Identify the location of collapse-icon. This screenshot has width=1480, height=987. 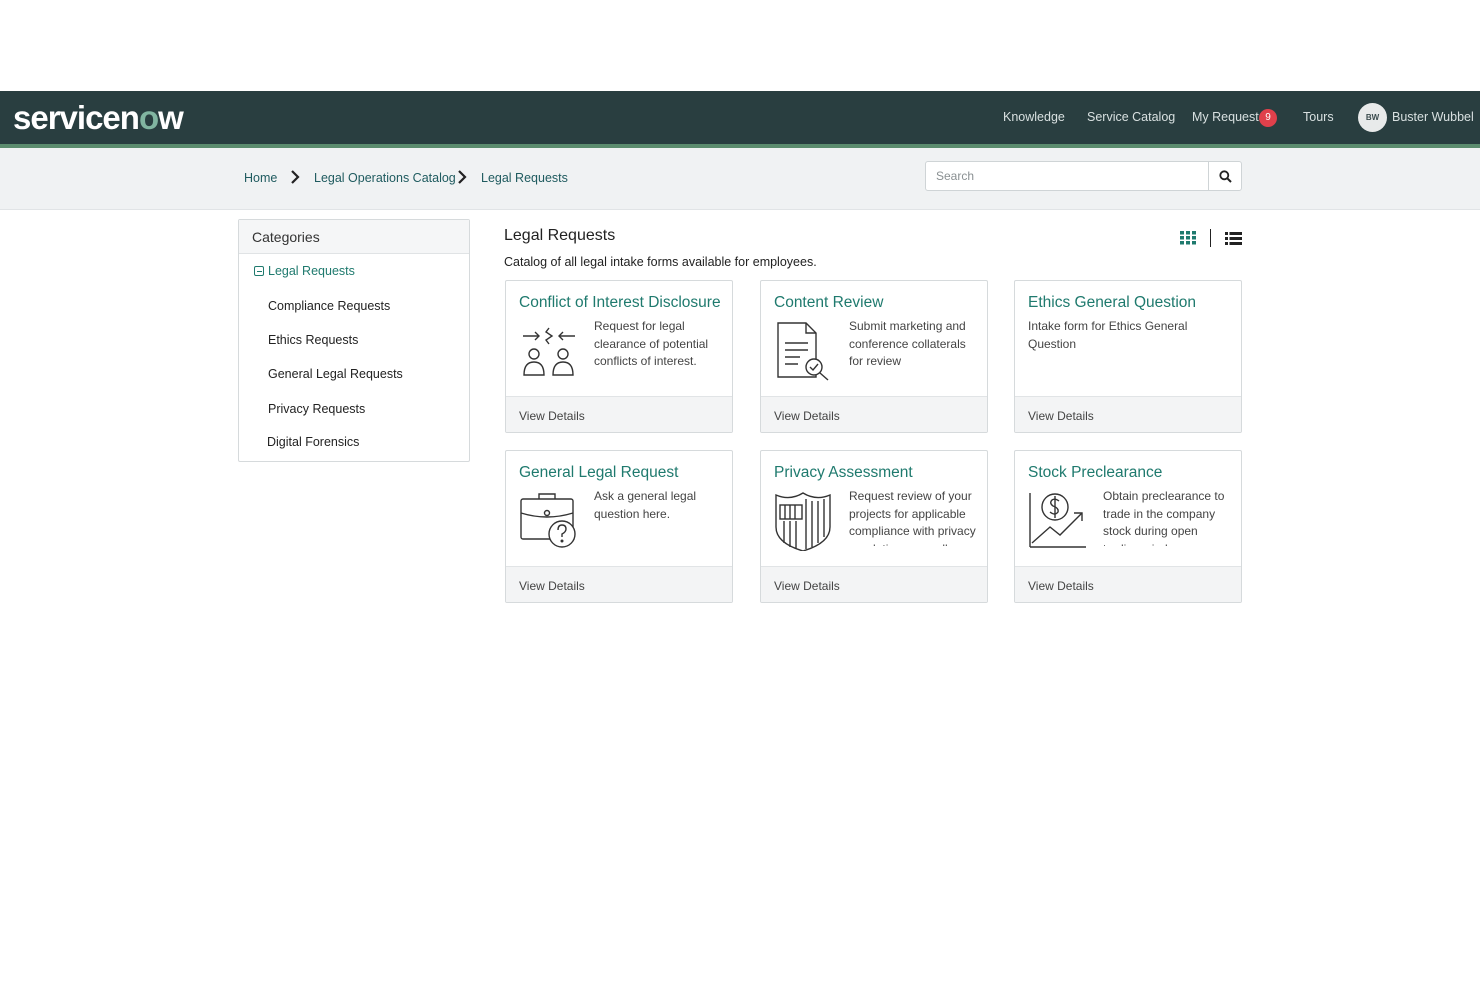
(259, 271).